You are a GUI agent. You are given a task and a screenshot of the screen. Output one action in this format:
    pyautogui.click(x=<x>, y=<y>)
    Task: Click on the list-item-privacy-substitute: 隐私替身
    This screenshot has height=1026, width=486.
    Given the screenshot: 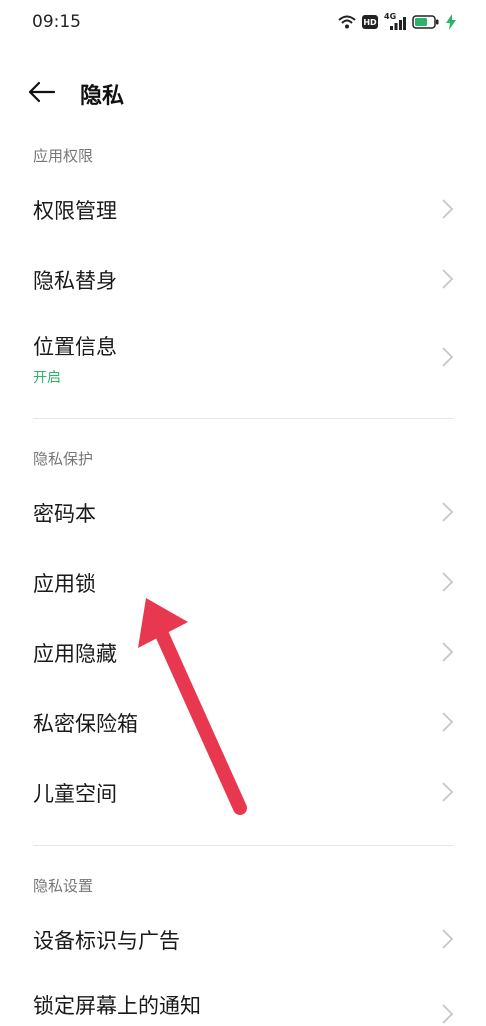 What is the action you would take?
    pyautogui.click(x=243, y=279)
    